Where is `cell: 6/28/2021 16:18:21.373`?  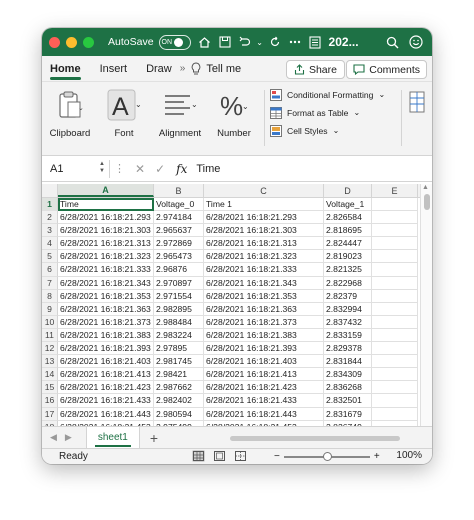
cell: 6/28/2021 16:18:21.373 is located at coordinates (106, 322).